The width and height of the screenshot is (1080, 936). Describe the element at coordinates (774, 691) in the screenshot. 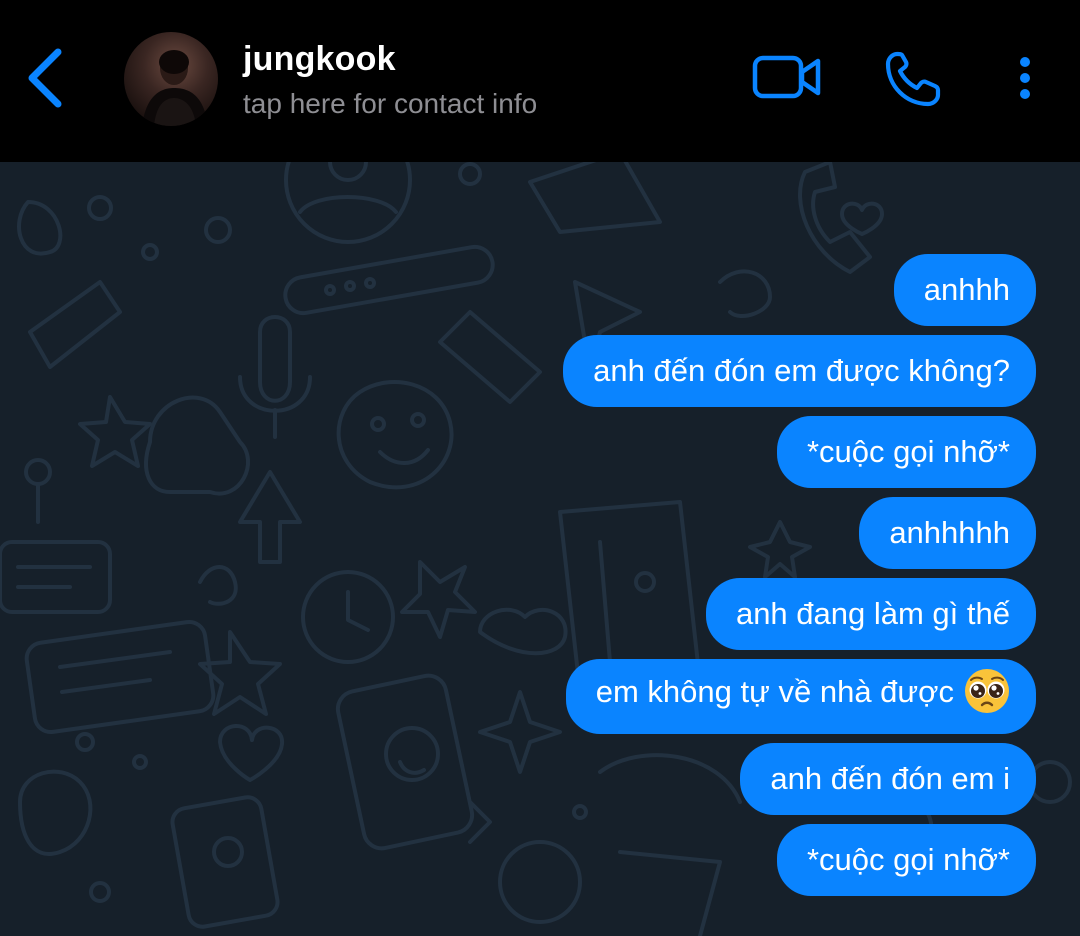

I see `message-text: em không tự về nhà được` at that location.